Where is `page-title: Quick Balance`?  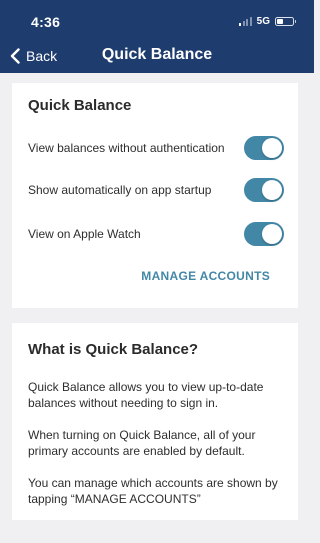 page-title: Quick Balance is located at coordinates (157, 54).